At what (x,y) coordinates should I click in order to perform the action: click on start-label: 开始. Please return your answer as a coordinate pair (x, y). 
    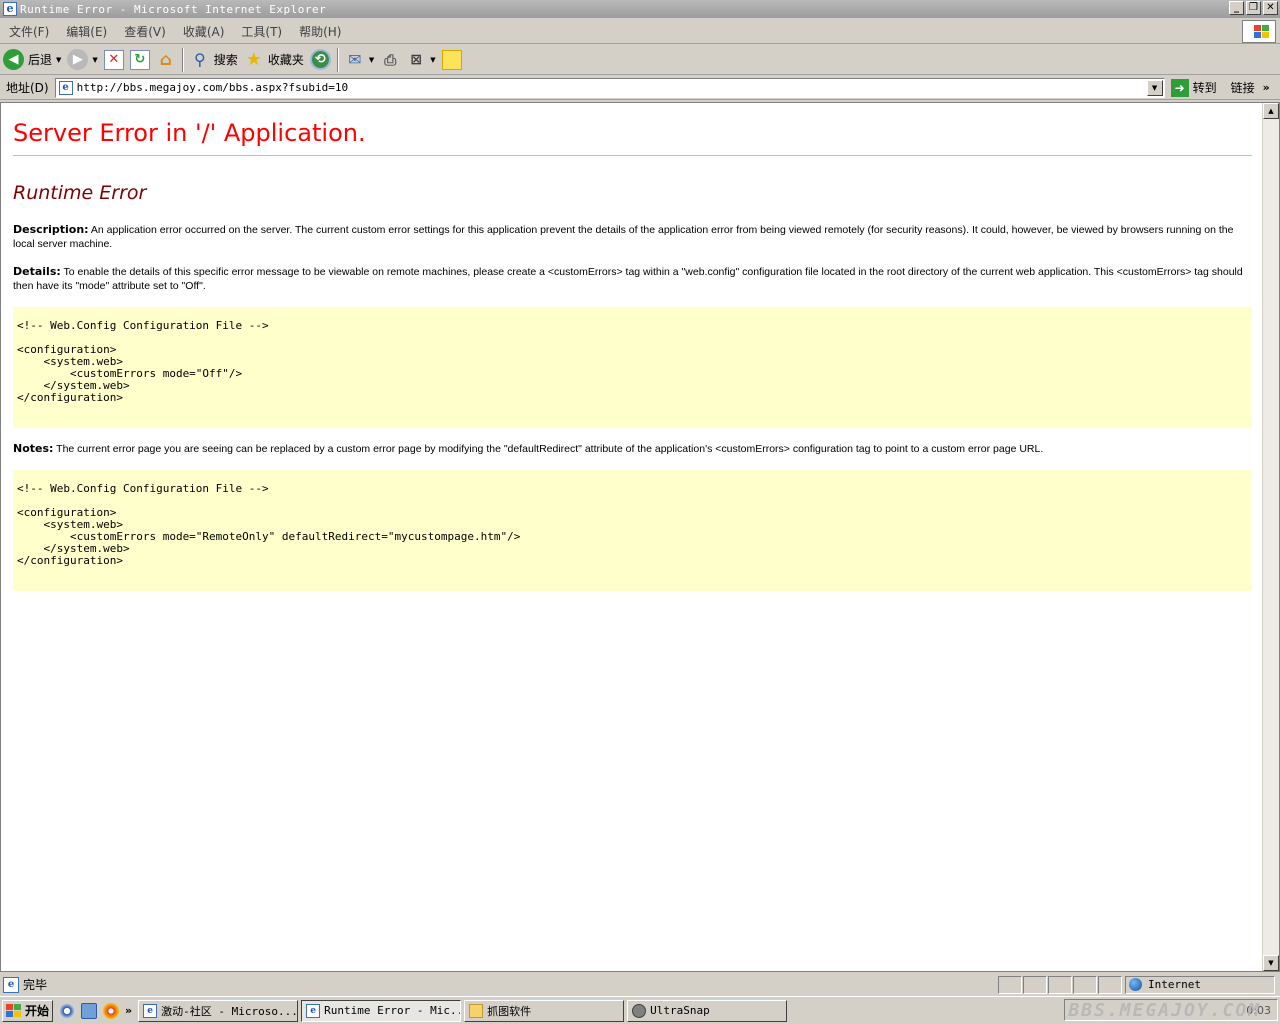
    Looking at the image, I should click on (37, 1011).